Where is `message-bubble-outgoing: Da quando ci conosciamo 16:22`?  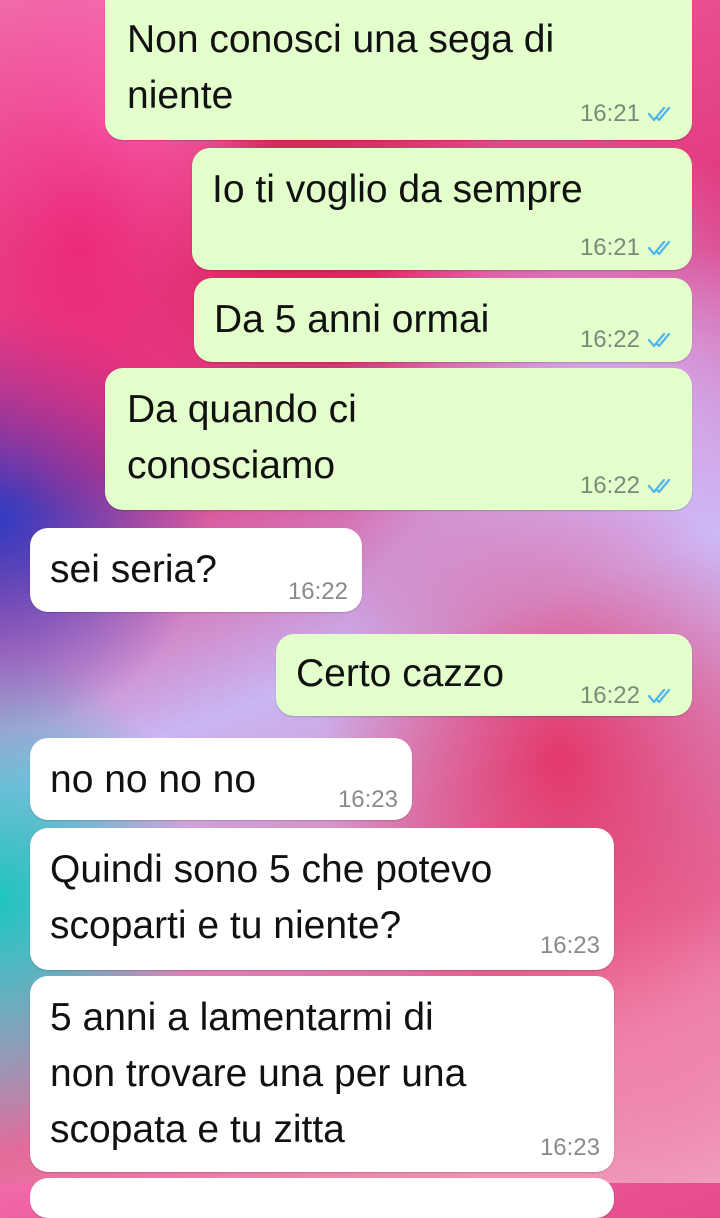 message-bubble-outgoing: Da quando ci conosciamo 16:22 is located at coordinates (398, 439).